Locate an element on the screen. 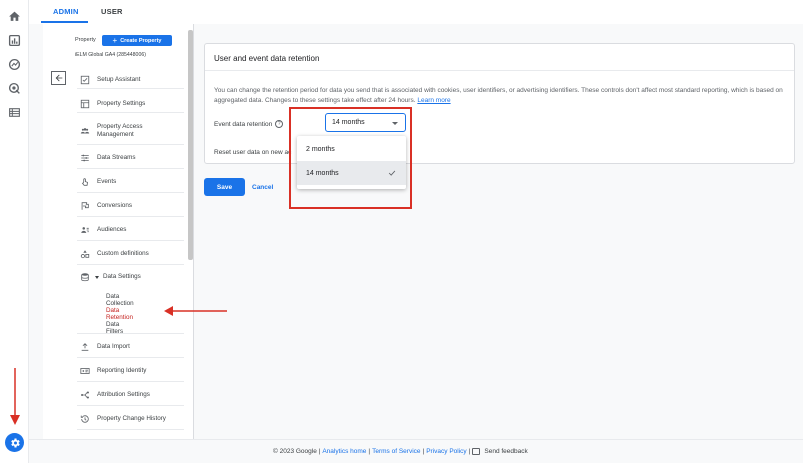 Image resolution: width=803 pixels, height=463 pixels. event-retention-label: Event data retention is located at coordinates (243, 124).